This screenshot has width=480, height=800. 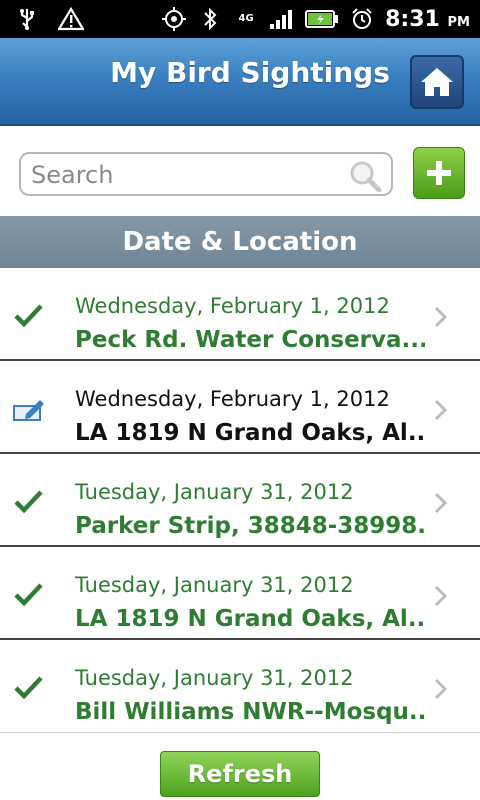 I want to click on home-button, so click(x=437, y=82).